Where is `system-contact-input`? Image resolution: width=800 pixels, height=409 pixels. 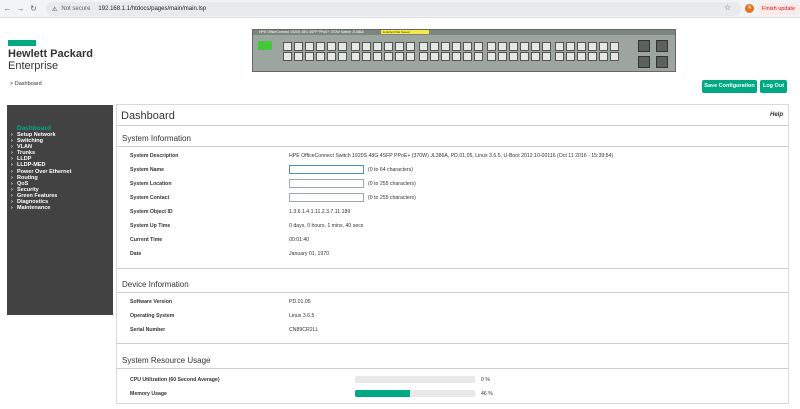
system-contact-input is located at coordinates (326, 197).